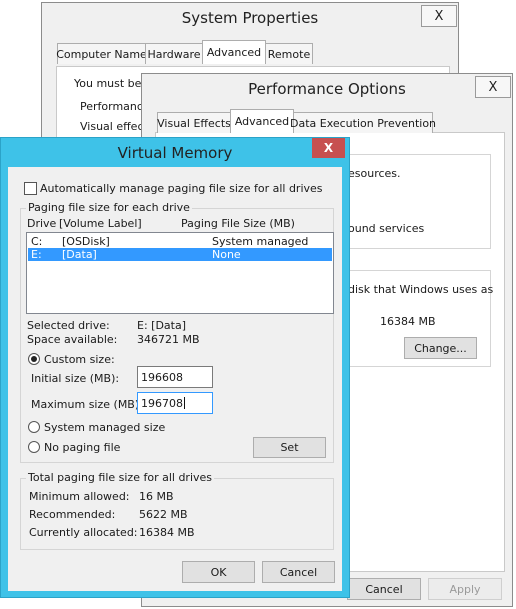  Describe the element at coordinates (86, 241) in the screenshot. I see `volume-label: [OSDisk]` at that location.